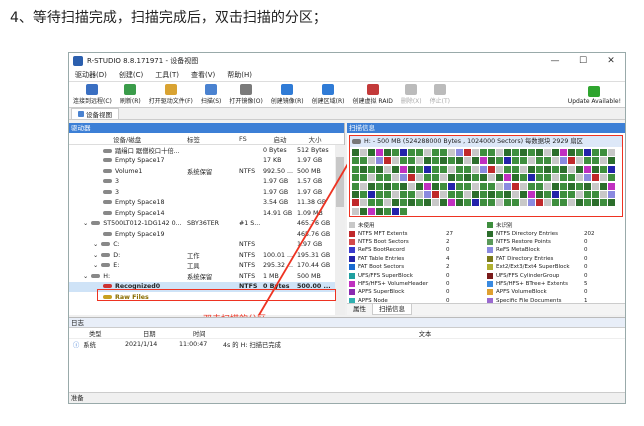  Describe the element at coordinates (528, 275) in the screenshot. I see `legend-label: UFS/FFS CylinderGroup` at that location.